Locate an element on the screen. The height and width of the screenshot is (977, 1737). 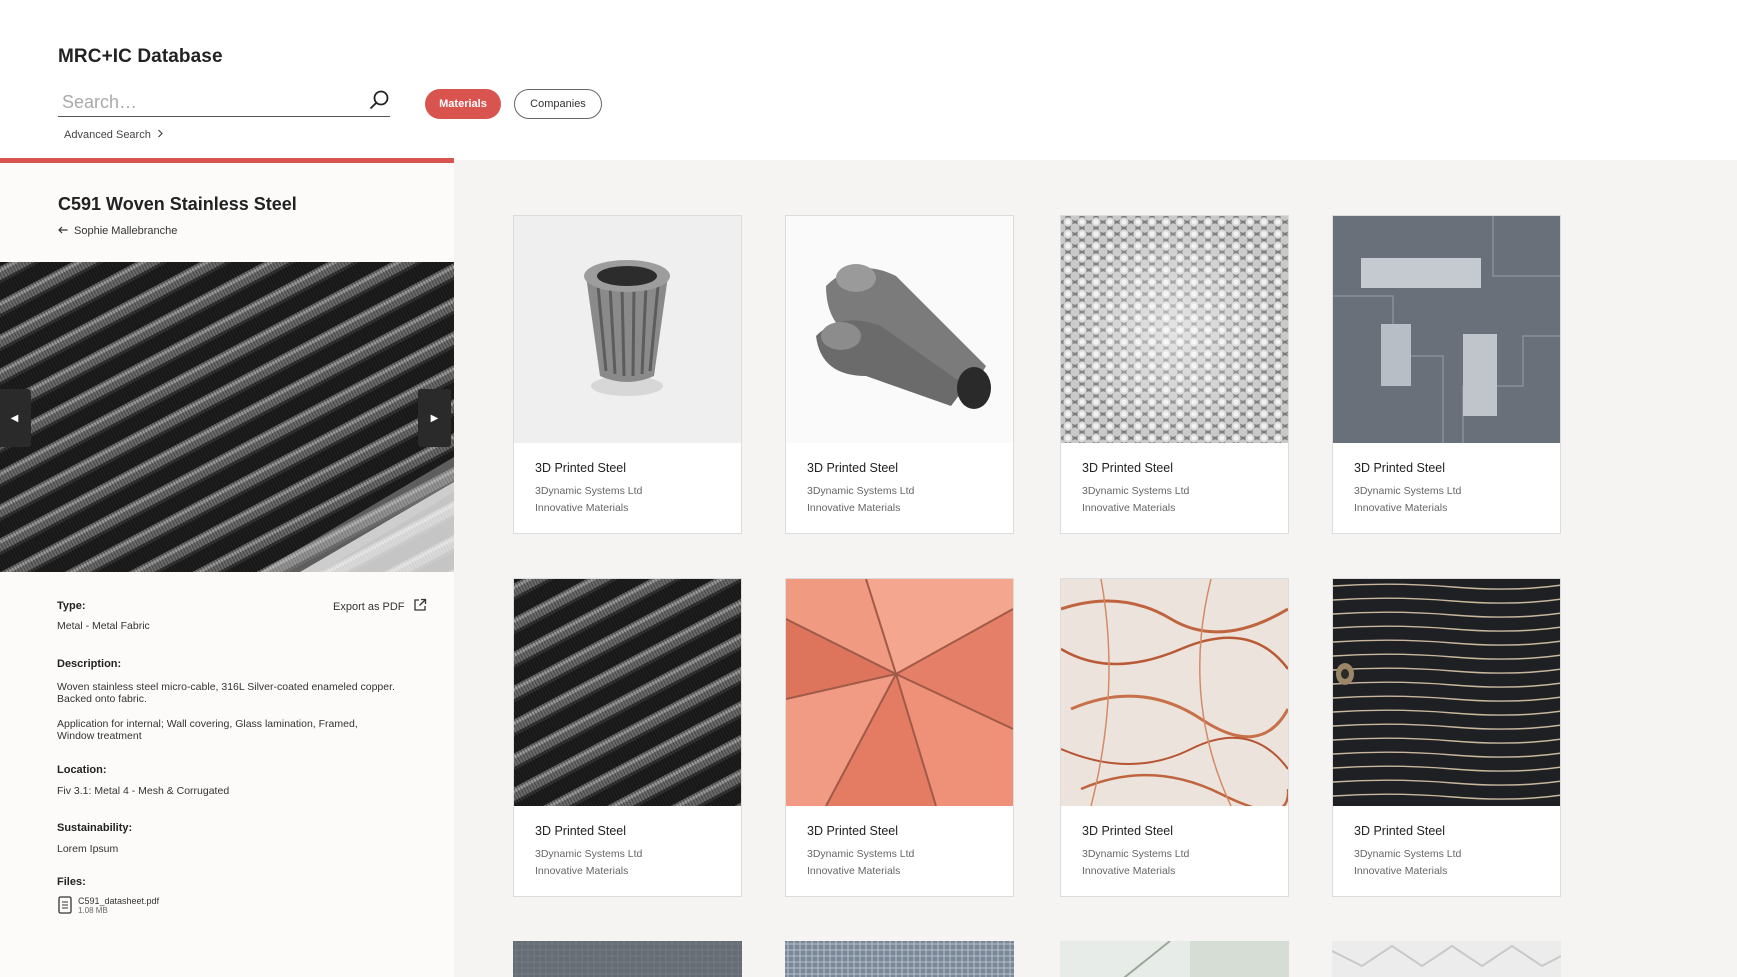
location-value: Fiv 3.1: Metal 4 - Mesh & Corrugated is located at coordinates (143, 791).